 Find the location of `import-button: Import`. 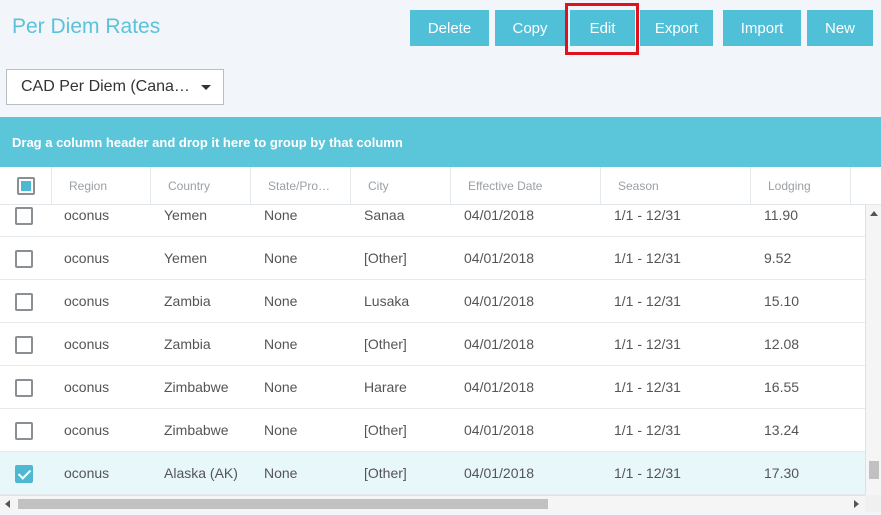

import-button: Import is located at coordinates (762, 28).